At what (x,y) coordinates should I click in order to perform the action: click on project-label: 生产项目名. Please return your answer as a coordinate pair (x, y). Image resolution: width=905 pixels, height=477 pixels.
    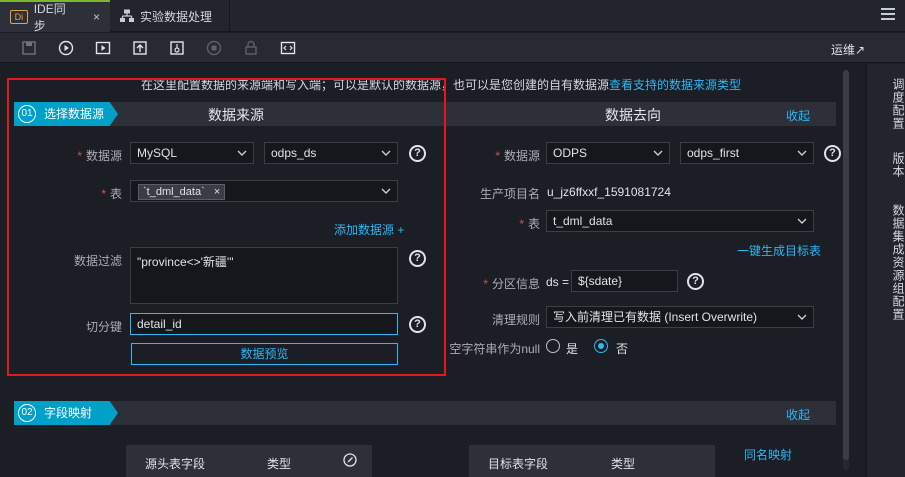
    Looking at the image, I should click on (509, 194).